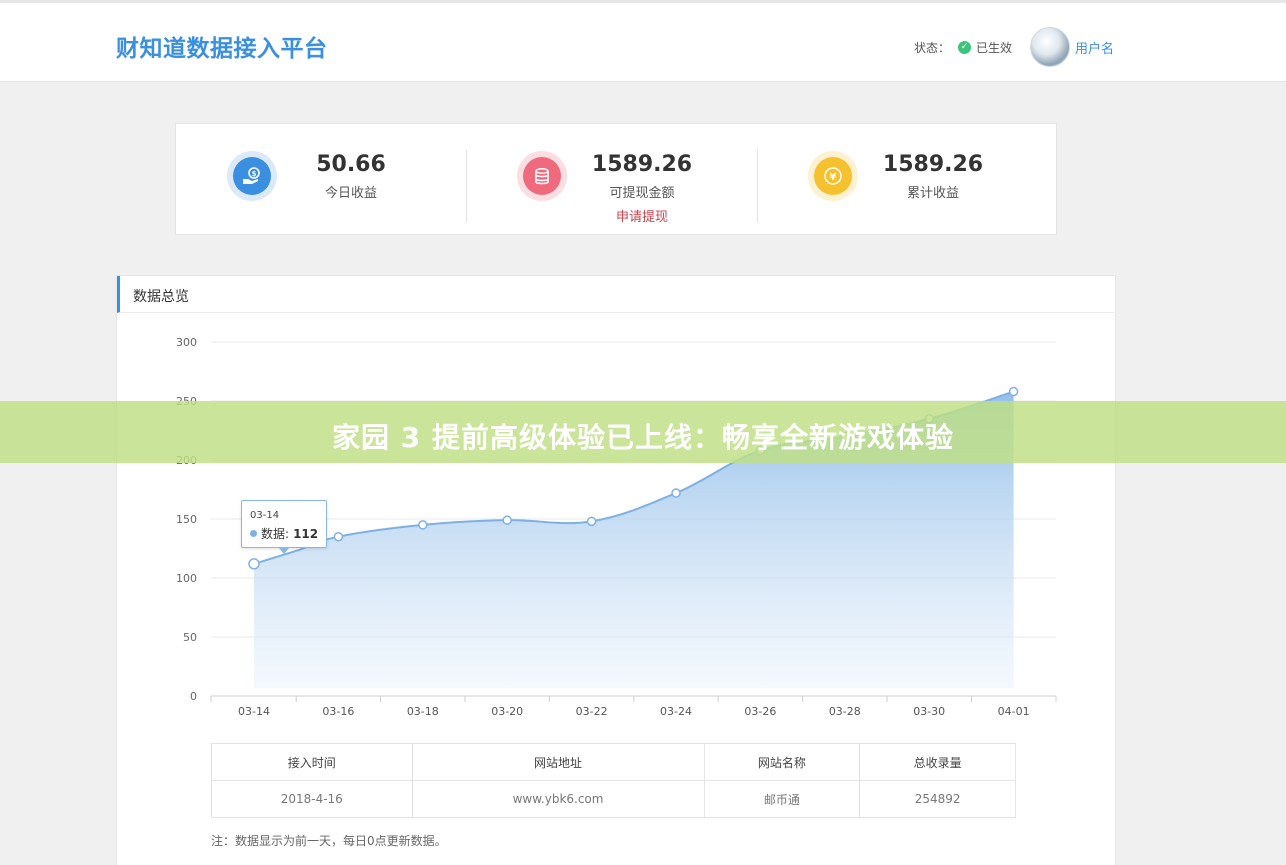 Image resolution: width=1286 pixels, height=865 pixels. Describe the element at coordinates (937, 799) in the screenshot. I see `table-cell: 254892` at that location.